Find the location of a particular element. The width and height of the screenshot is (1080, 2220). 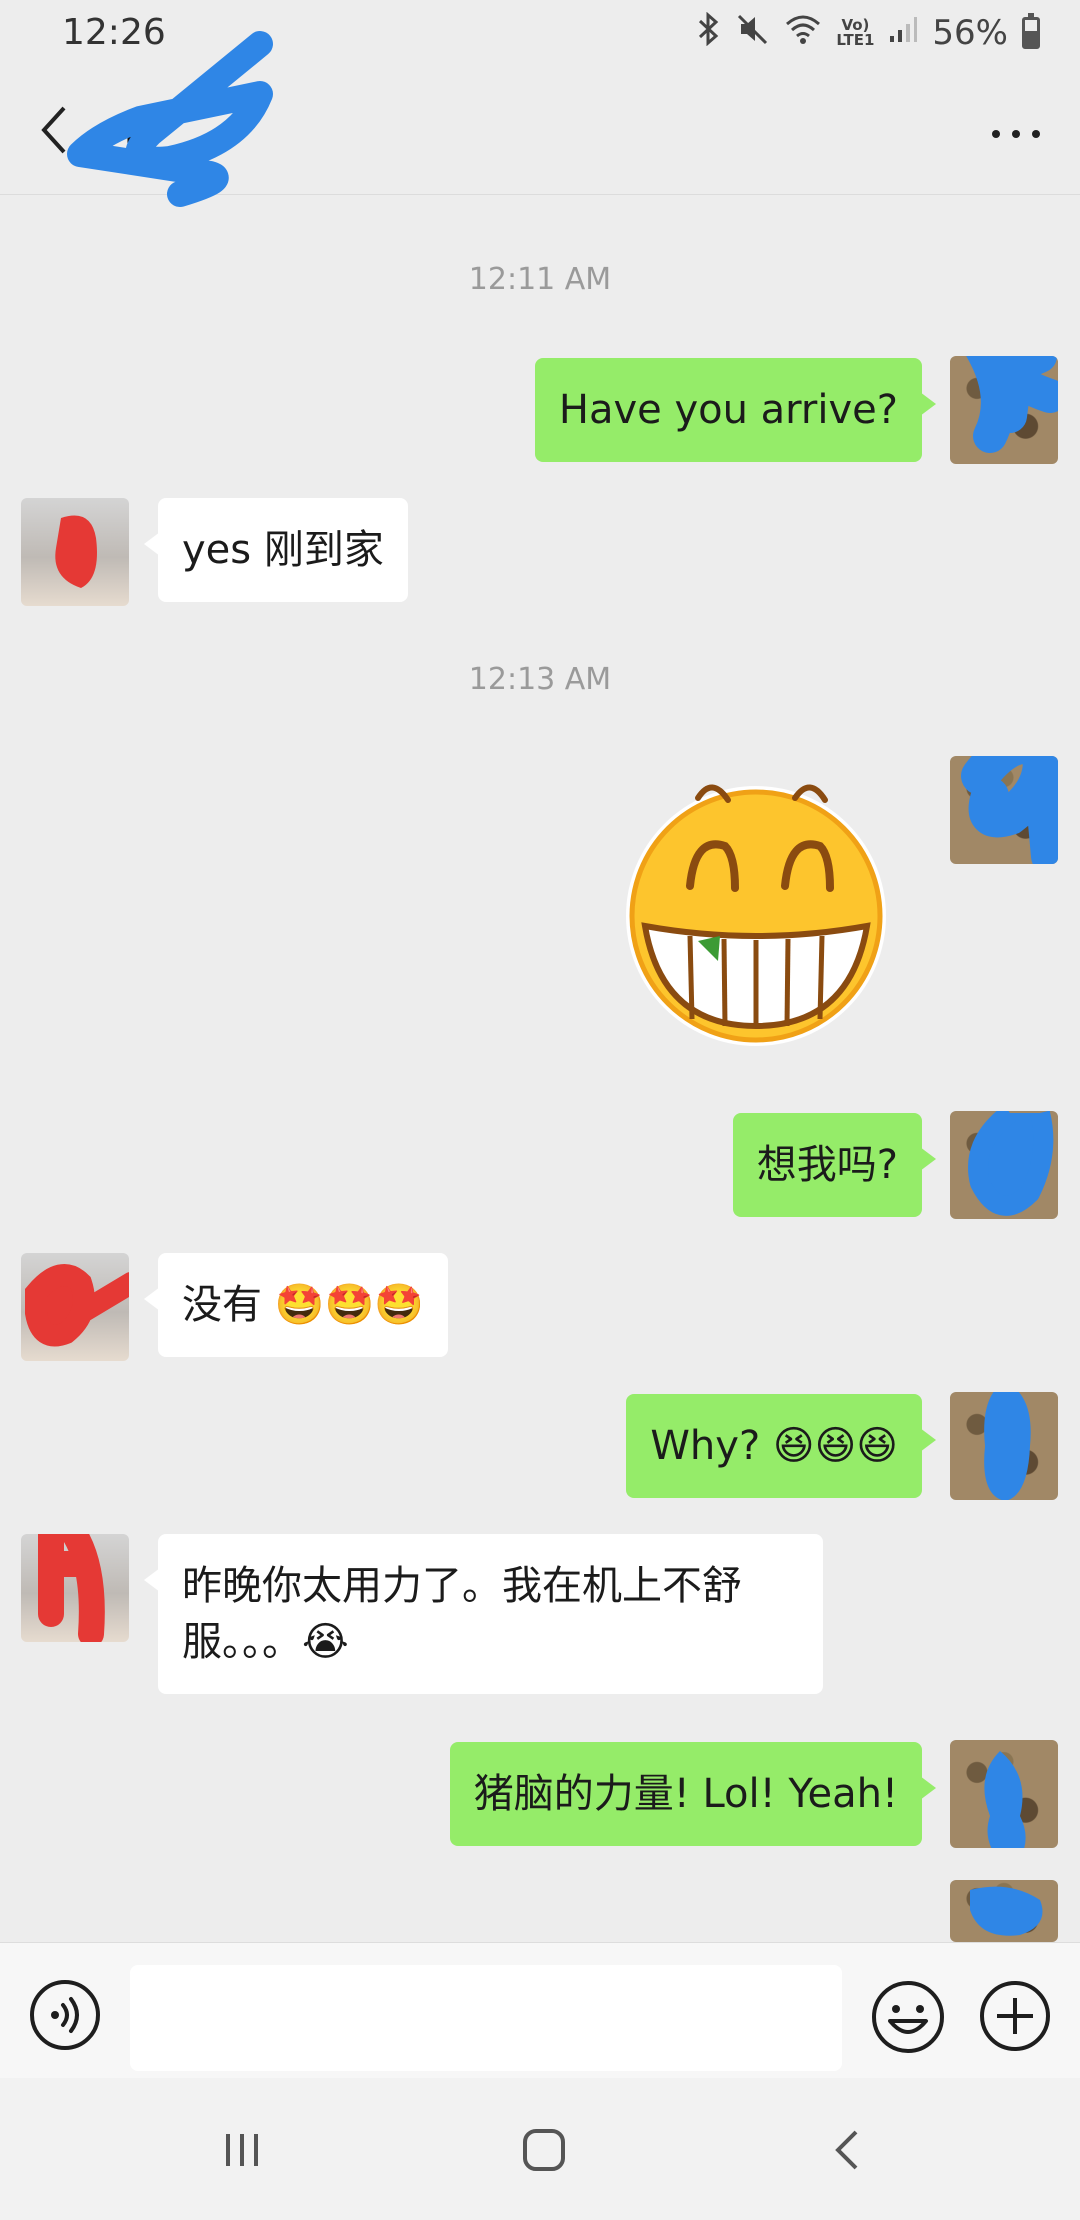

more-options-button is located at coordinates (1016, 134).